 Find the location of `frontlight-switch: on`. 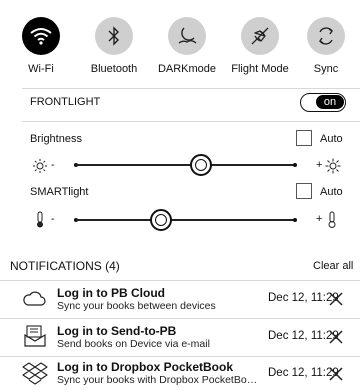

frontlight-switch: on is located at coordinates (323, 102).